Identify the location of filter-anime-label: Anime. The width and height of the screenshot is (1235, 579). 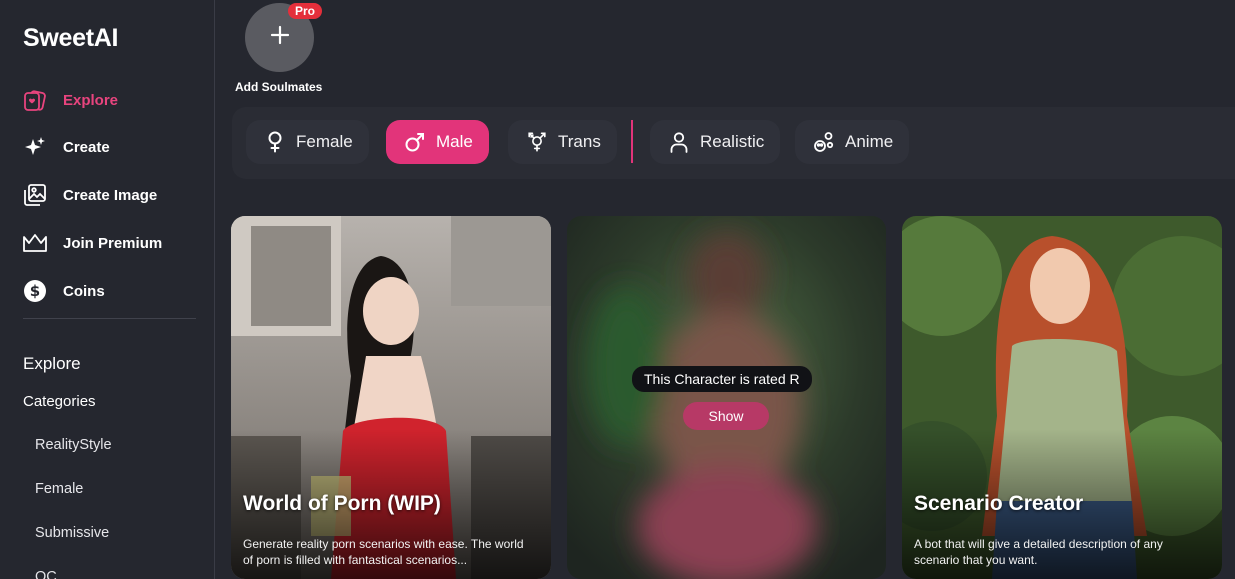
(869, 141).